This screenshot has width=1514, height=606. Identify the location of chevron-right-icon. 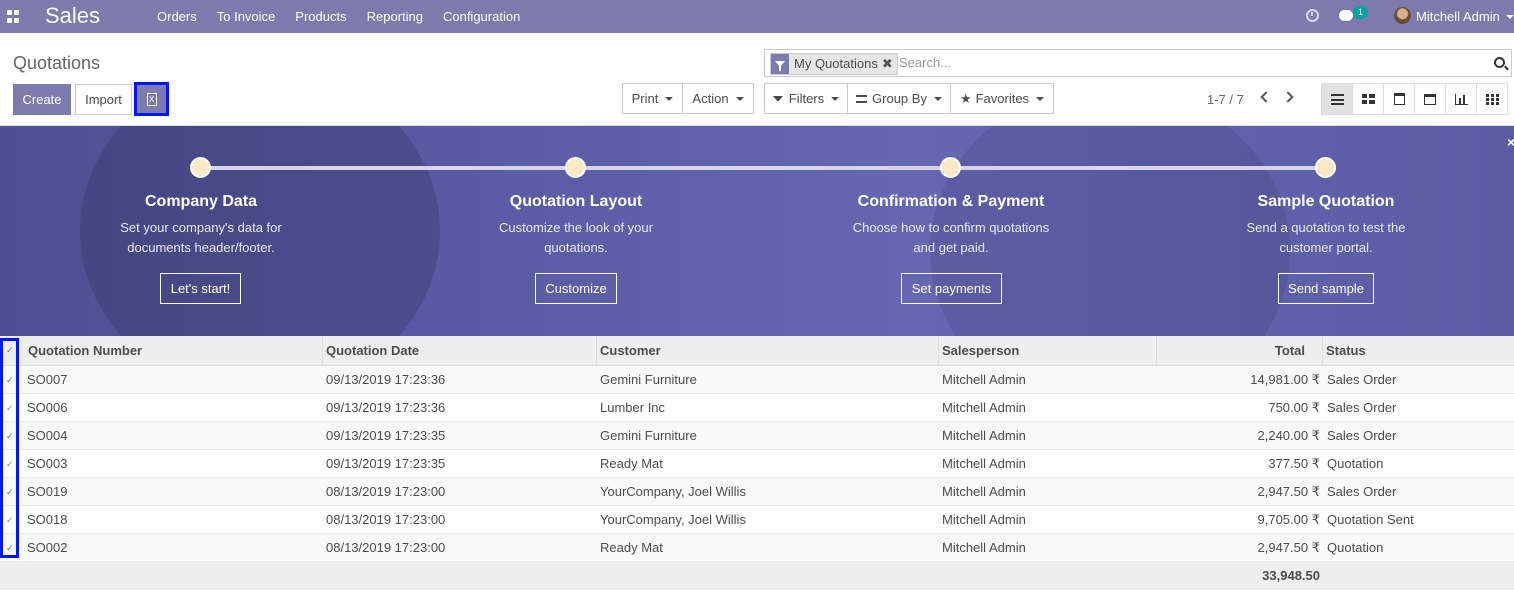
(1288, 97).